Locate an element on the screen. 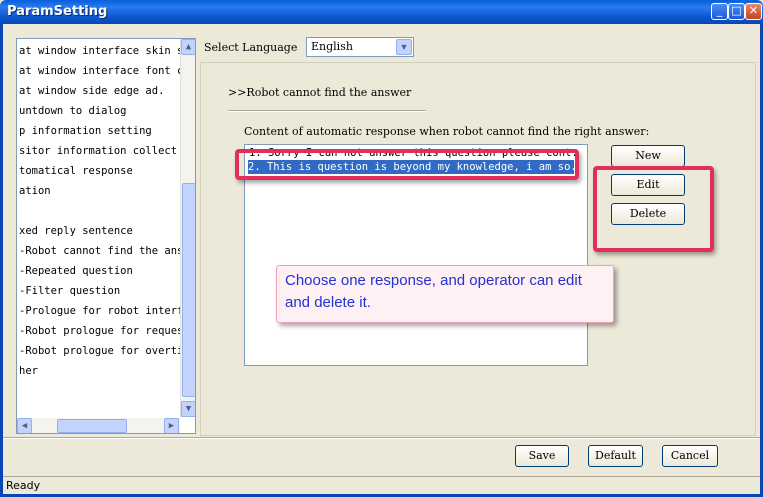 This screenshot has height=497, width=763. window-title: ParamSetting is located at coordinates (57, 11).